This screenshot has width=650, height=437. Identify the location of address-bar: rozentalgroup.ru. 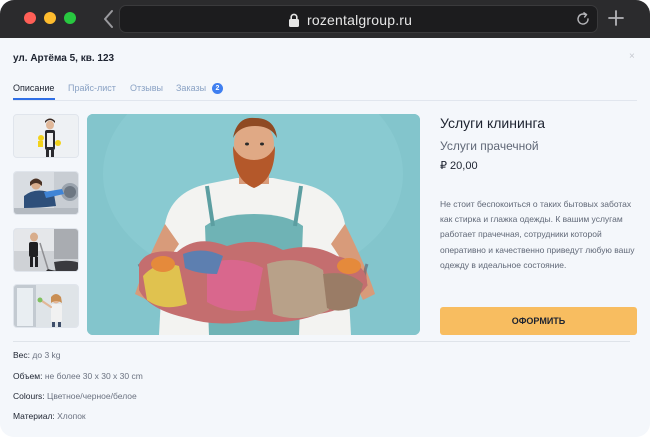
(358, 19).